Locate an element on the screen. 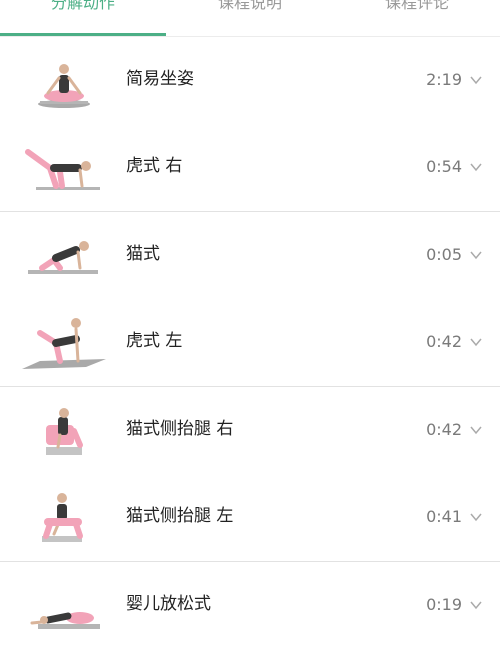 The image size is (500, 649). exercise-name: 猫式 is located at coordinates (143, 254).